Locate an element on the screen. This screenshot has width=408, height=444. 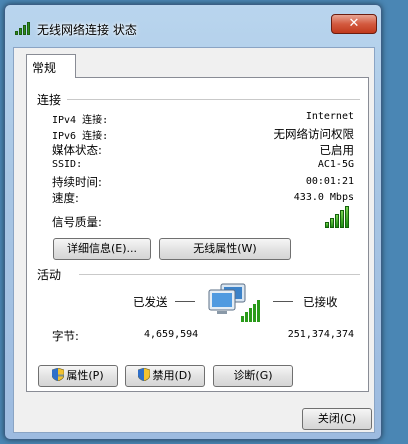
properties-button-label: 属性(P) is located at coordinates (85, 375).